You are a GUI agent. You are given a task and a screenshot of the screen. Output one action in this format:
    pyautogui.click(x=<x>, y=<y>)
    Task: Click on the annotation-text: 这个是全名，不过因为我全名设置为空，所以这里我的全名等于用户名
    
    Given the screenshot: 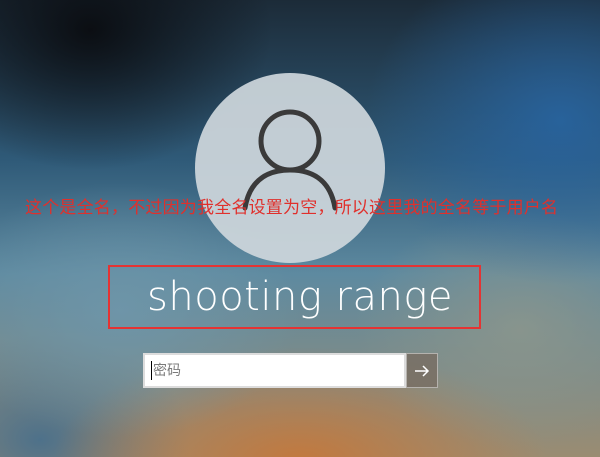 What is the action you would take?
    pyautogui.click(x=292, y=208)
    